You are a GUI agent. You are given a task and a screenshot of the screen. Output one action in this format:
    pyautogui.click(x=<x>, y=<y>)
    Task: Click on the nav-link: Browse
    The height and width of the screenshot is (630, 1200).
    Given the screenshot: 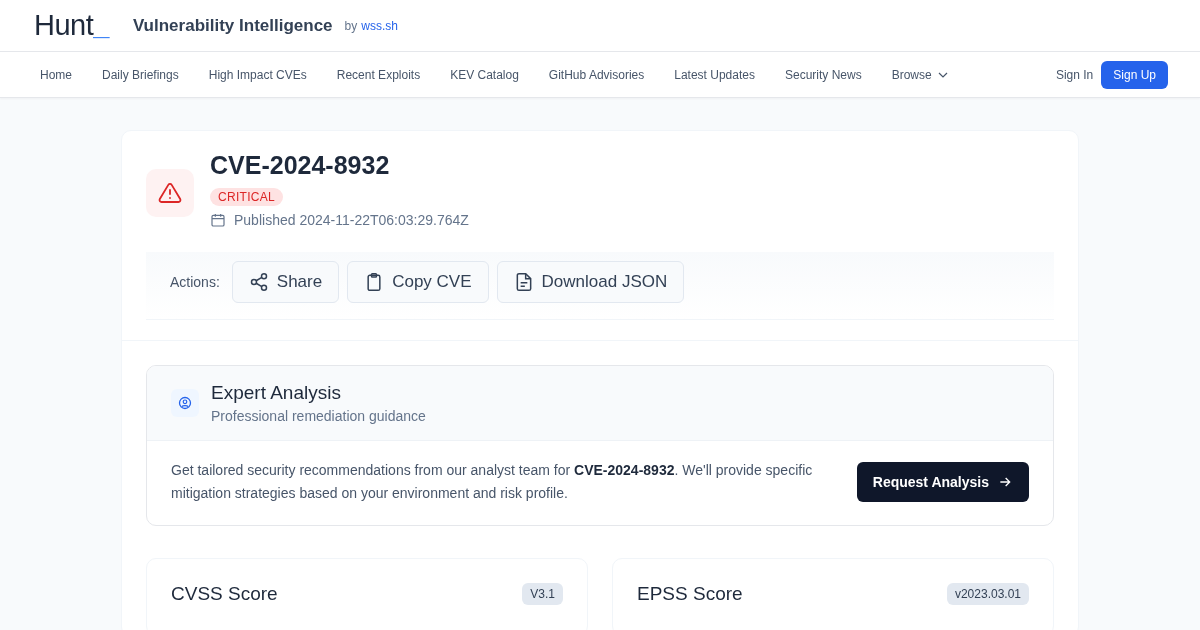 What is the action you would take?
    pyautogui.click(x=919, y=74)
    